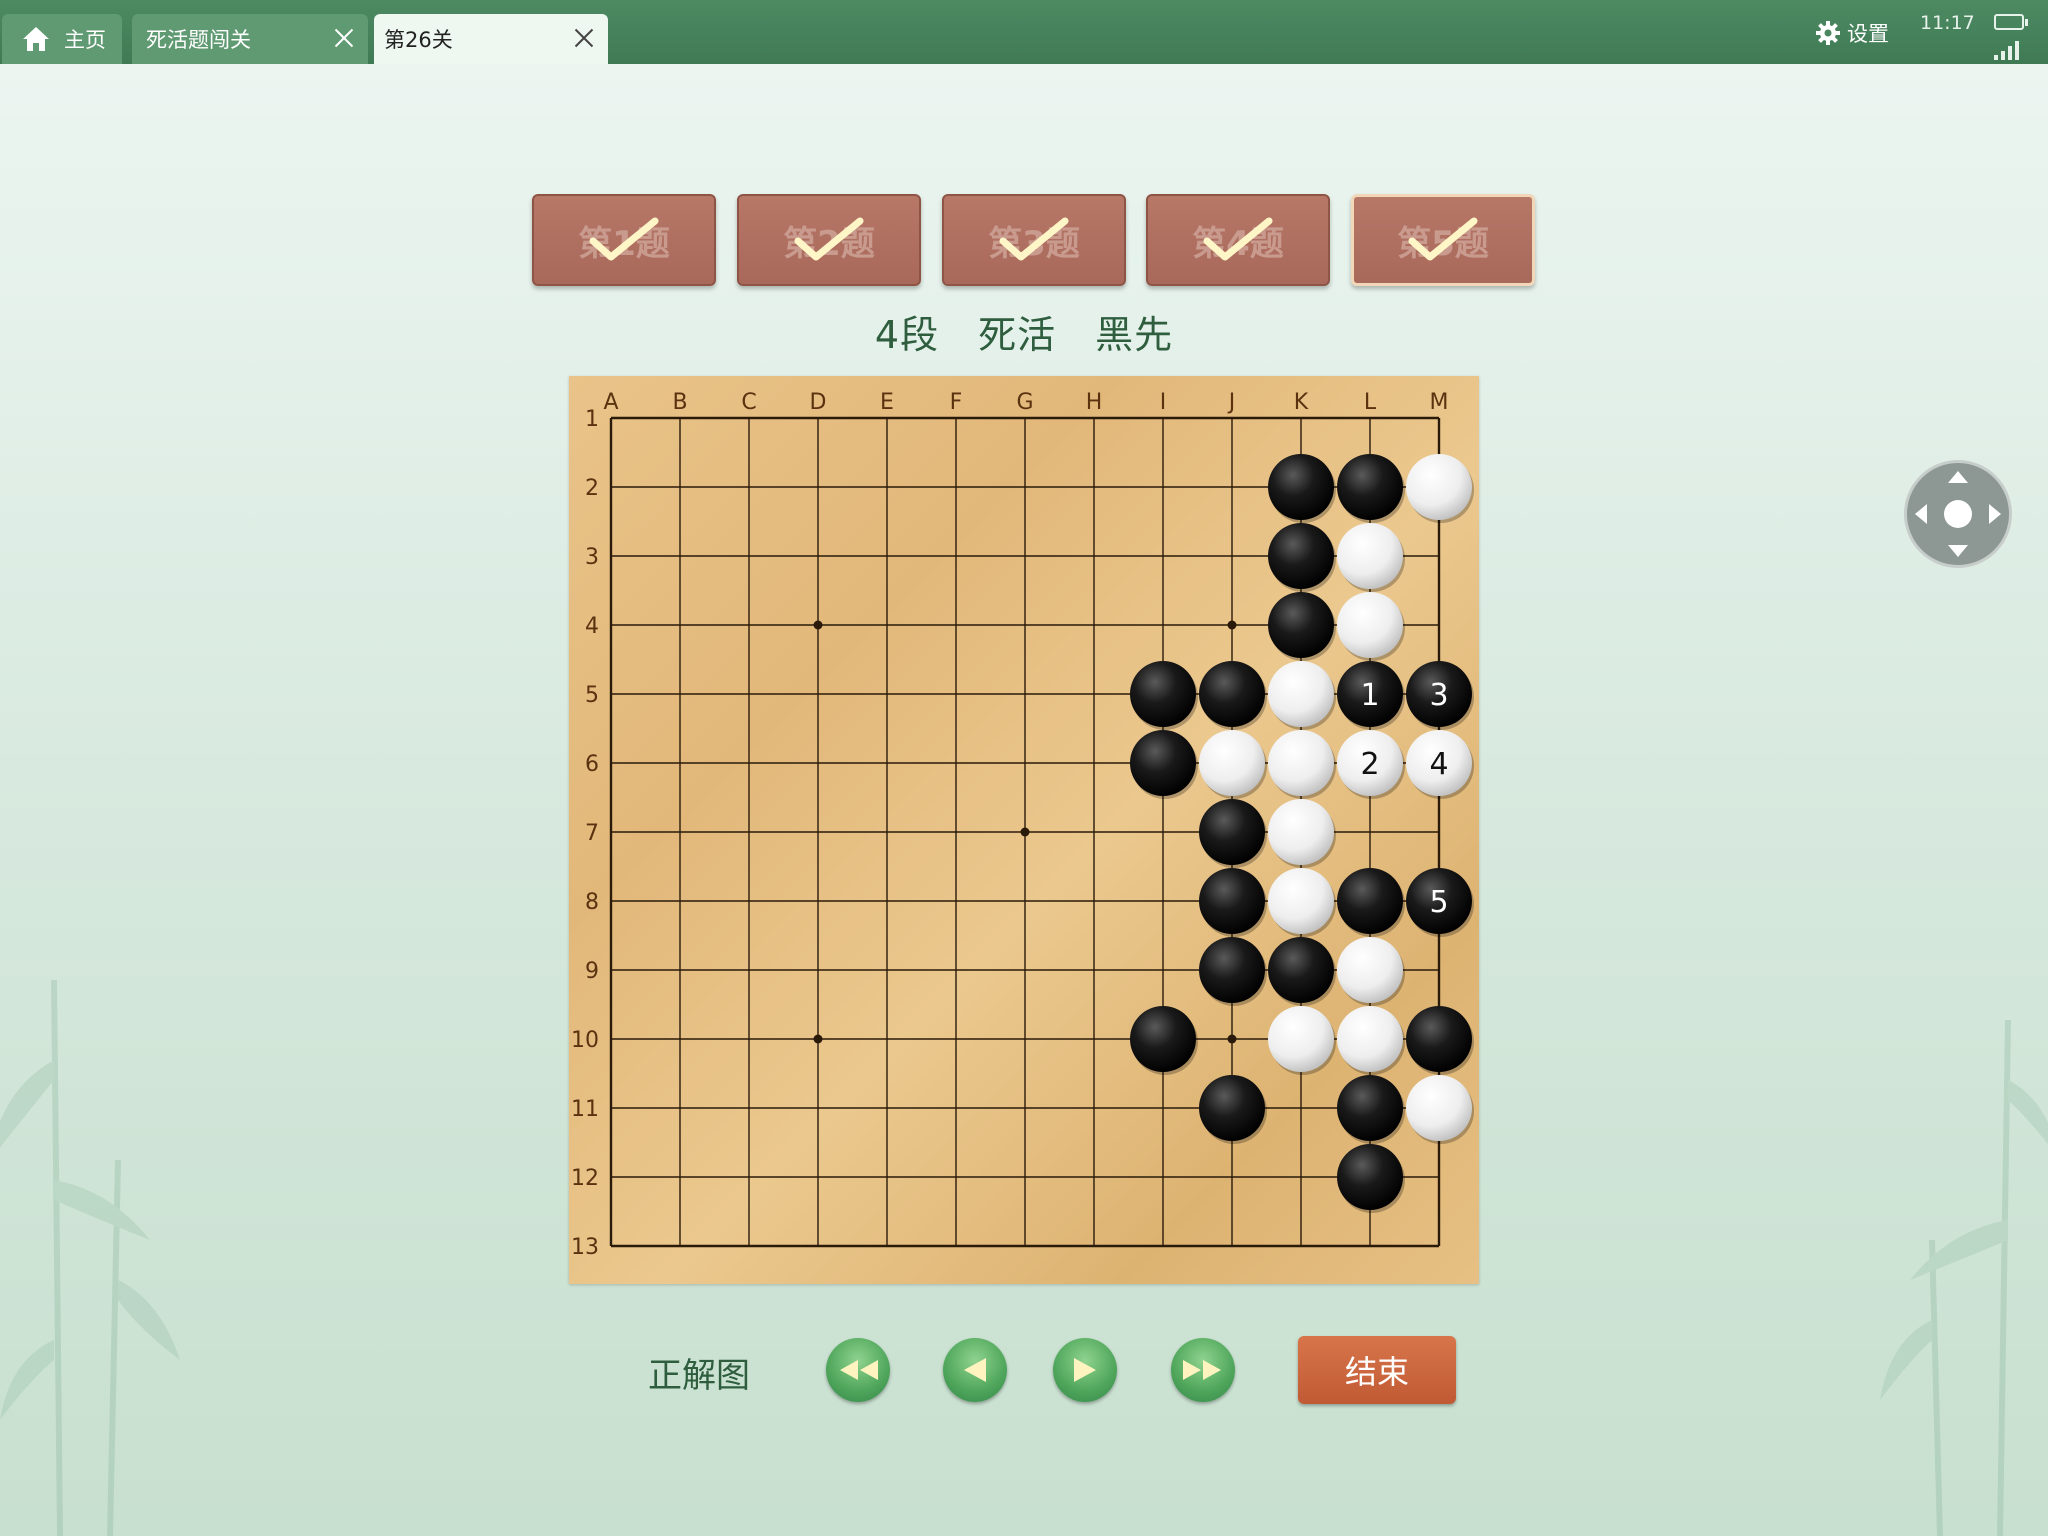  I want to click on top-bar: 主页 死活题闯关 第26关 设置 11:17, so click(1024, 32).